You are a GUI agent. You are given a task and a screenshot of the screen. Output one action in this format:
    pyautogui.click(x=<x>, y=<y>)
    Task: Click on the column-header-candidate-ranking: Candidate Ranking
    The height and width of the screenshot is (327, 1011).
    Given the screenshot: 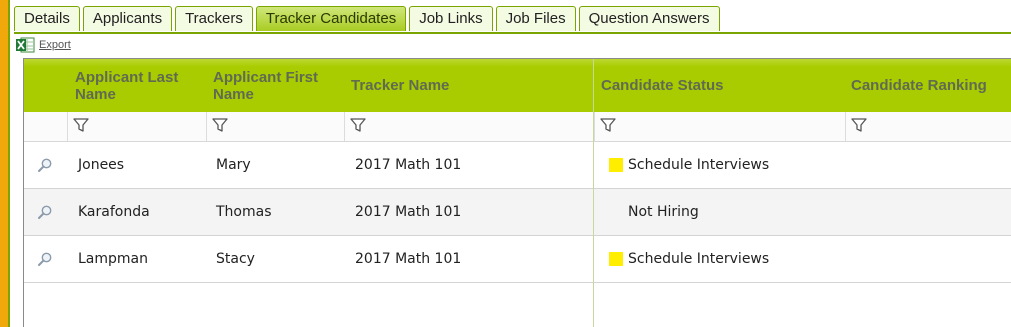 What is the action you would take?
    pyautogui.click(x=931, y=85)
    